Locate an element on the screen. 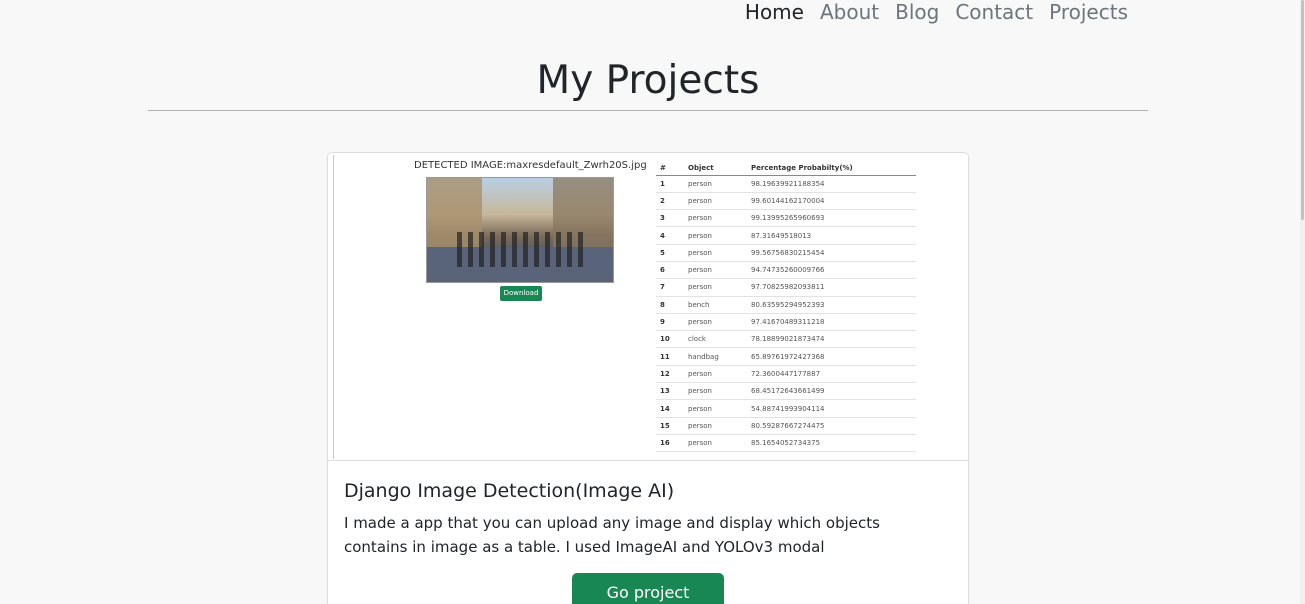  go-project-button: Go project is located at coordinates (648, 588).